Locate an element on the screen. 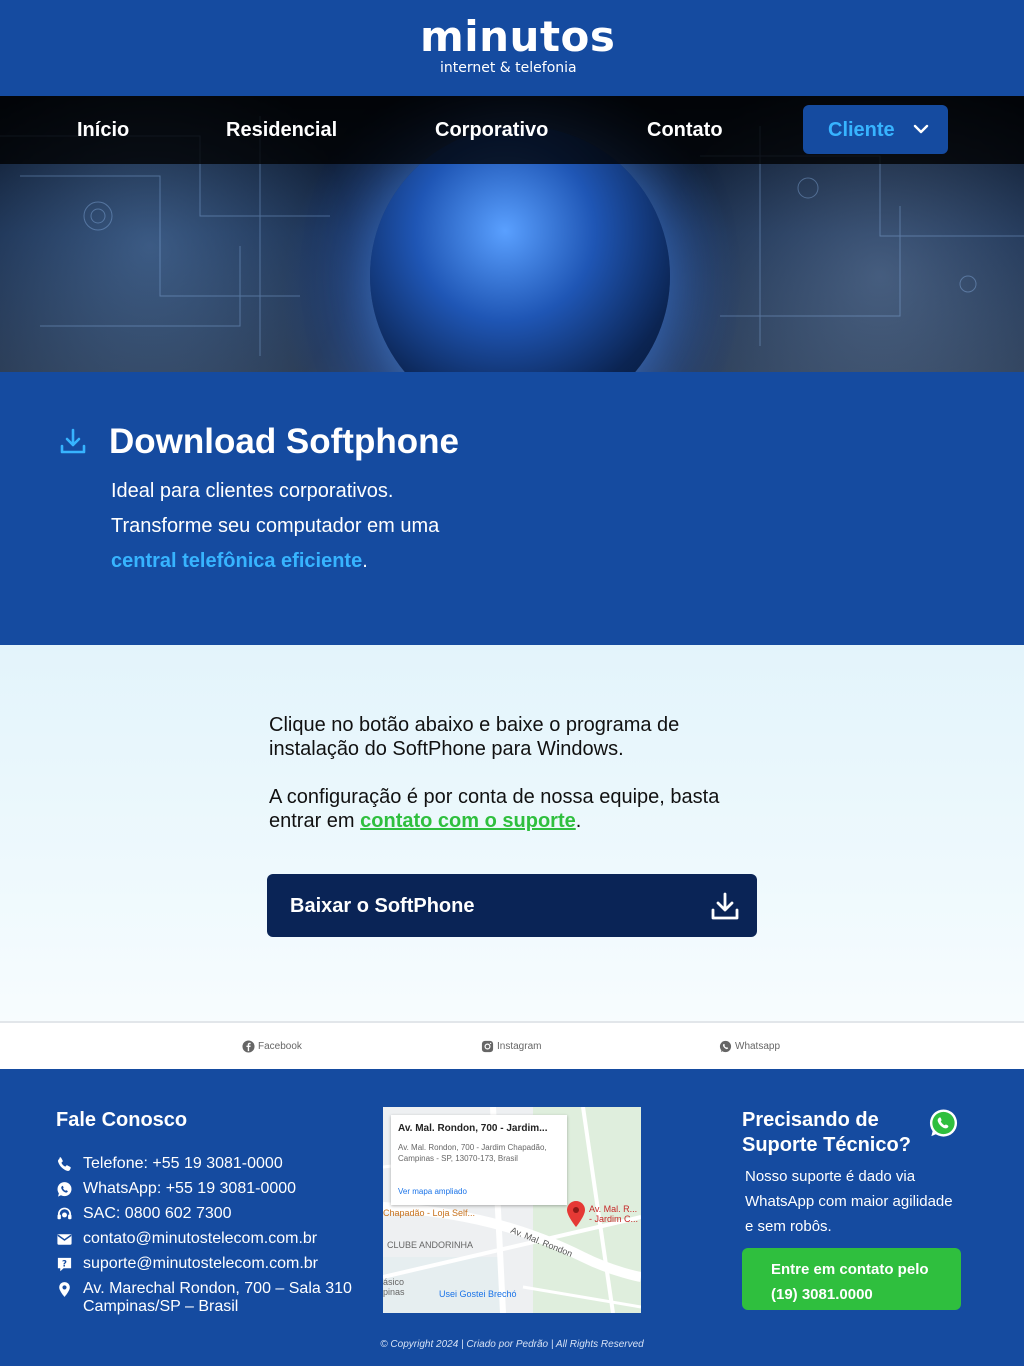 The height and width of the screenshot is (1366, 1024). download-softphone-button: Baixar o SoftPhone is located at coordinates (512, 905).